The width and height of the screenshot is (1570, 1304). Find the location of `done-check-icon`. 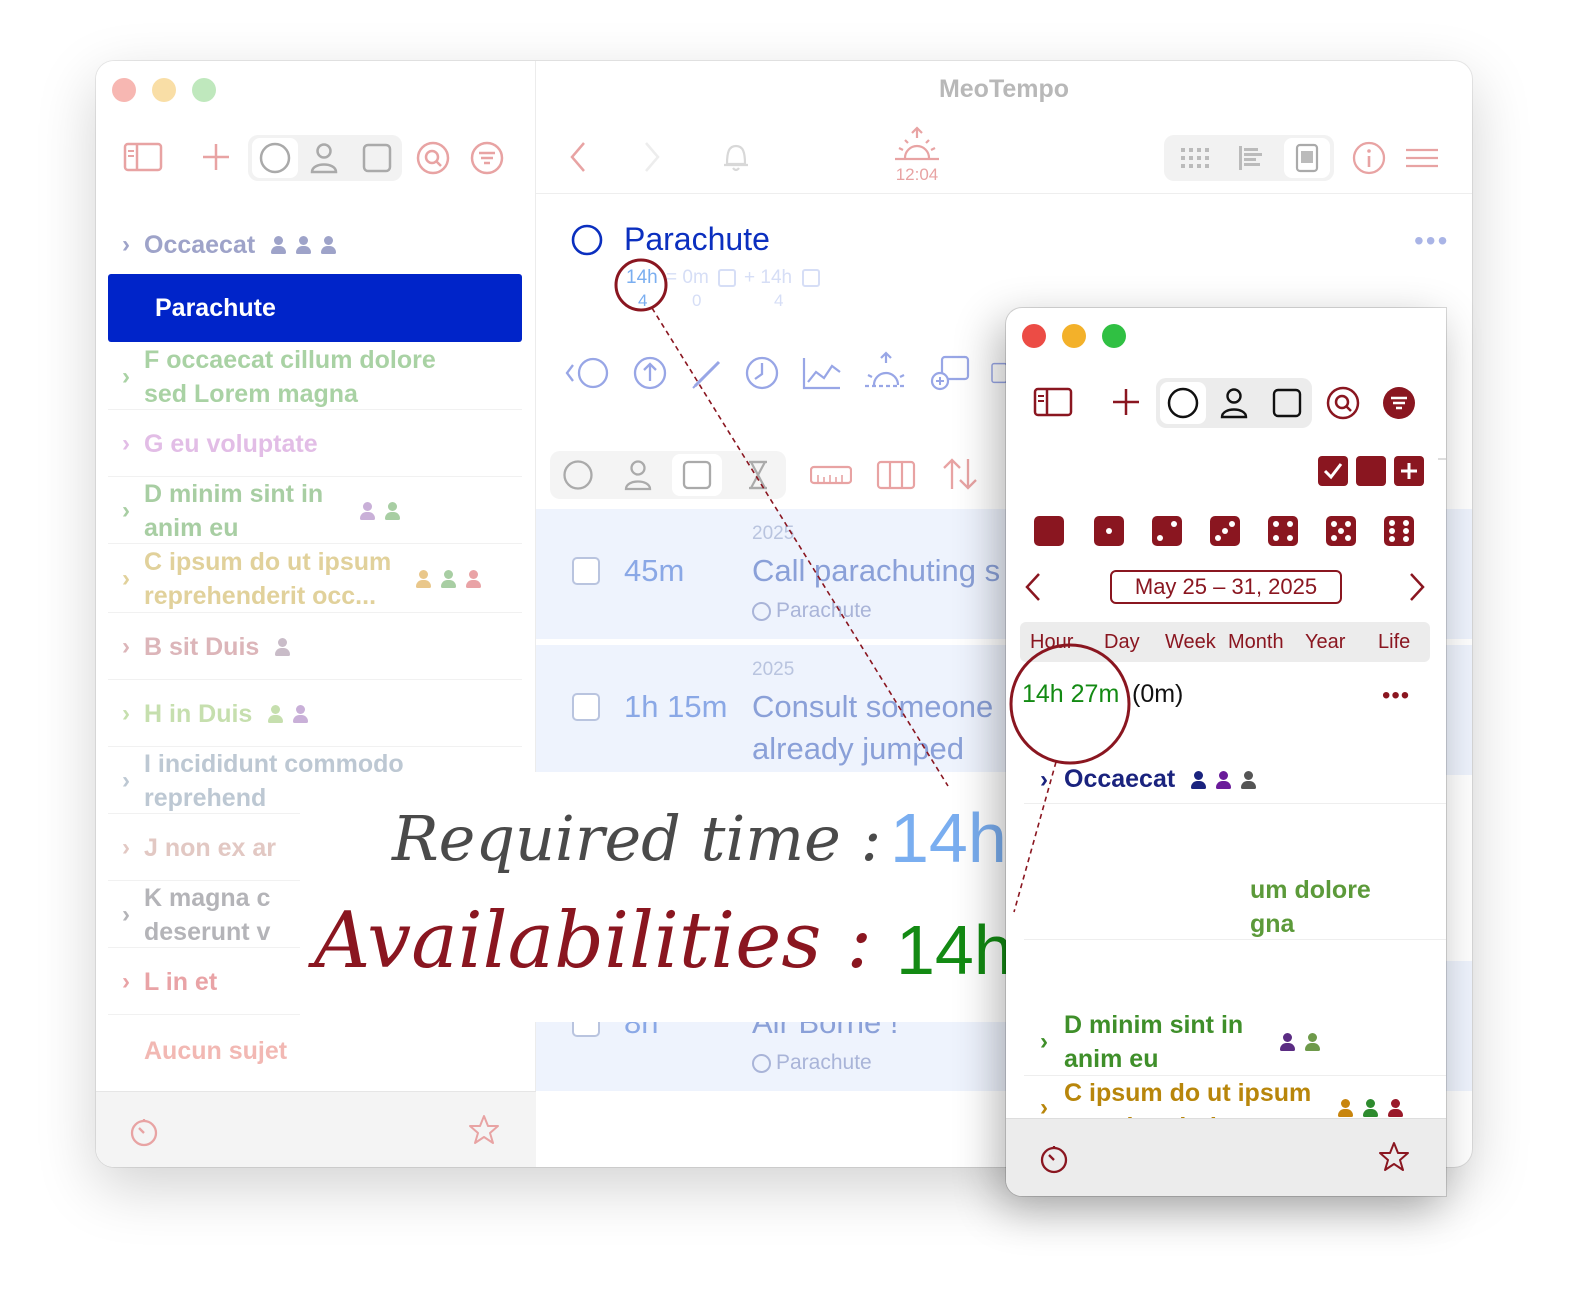

done-check-icon is located at coordinates (727, 278).